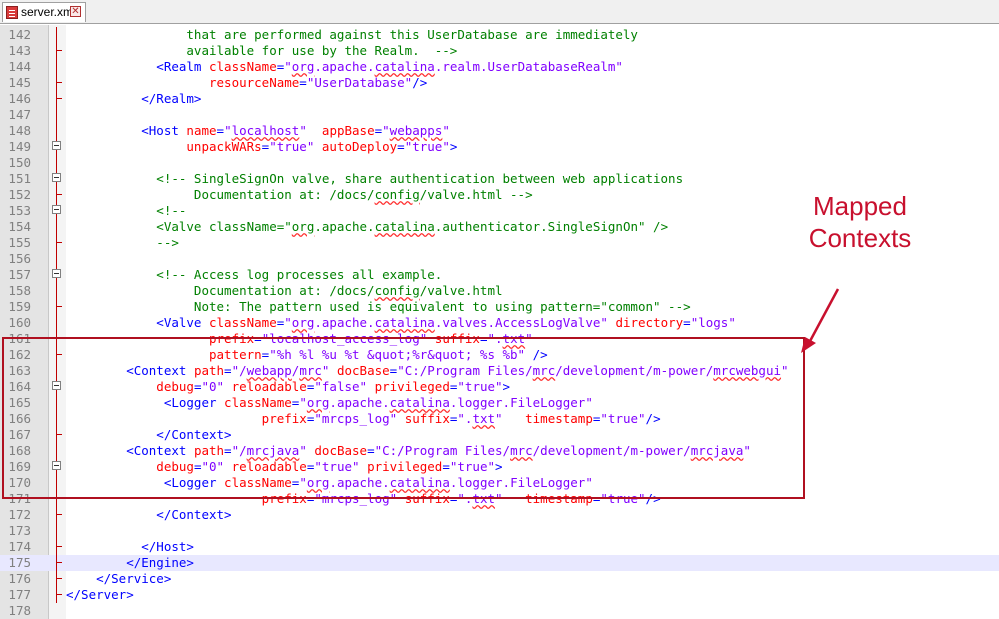  Describe the element at coordinates (19, 130) in the screenshot. I see `line-number: 148` at that location.